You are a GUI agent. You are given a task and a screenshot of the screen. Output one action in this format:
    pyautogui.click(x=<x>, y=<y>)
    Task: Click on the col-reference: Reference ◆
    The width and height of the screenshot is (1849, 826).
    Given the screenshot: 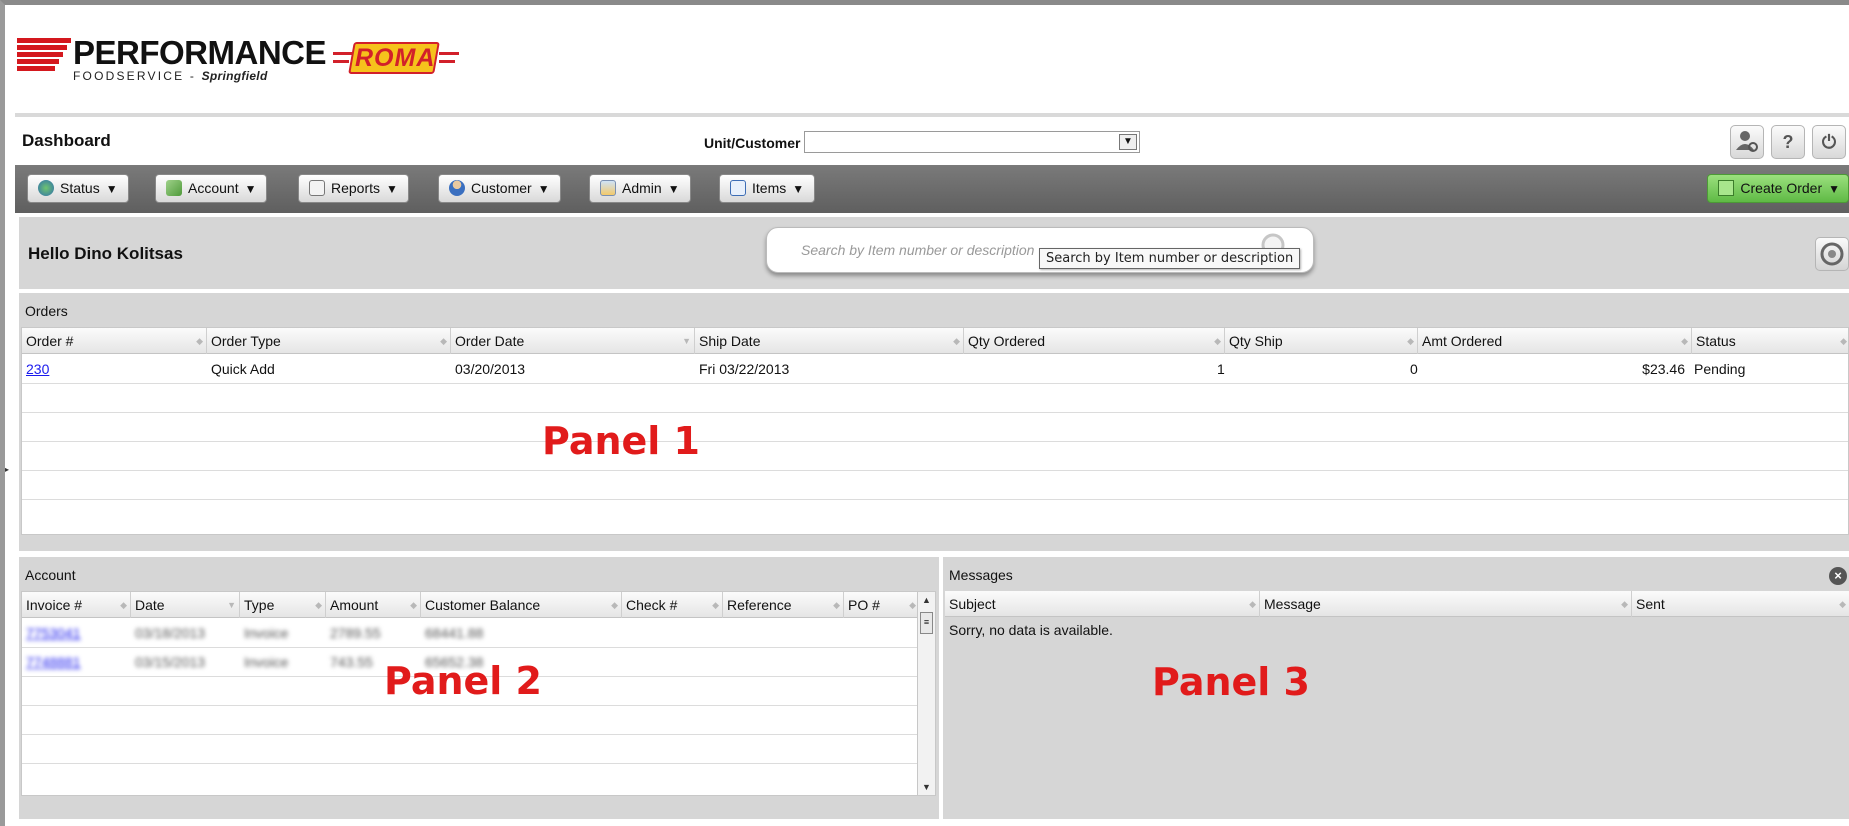 What is the action you would take?
    pyautogui.click(x=783, y=605)
    